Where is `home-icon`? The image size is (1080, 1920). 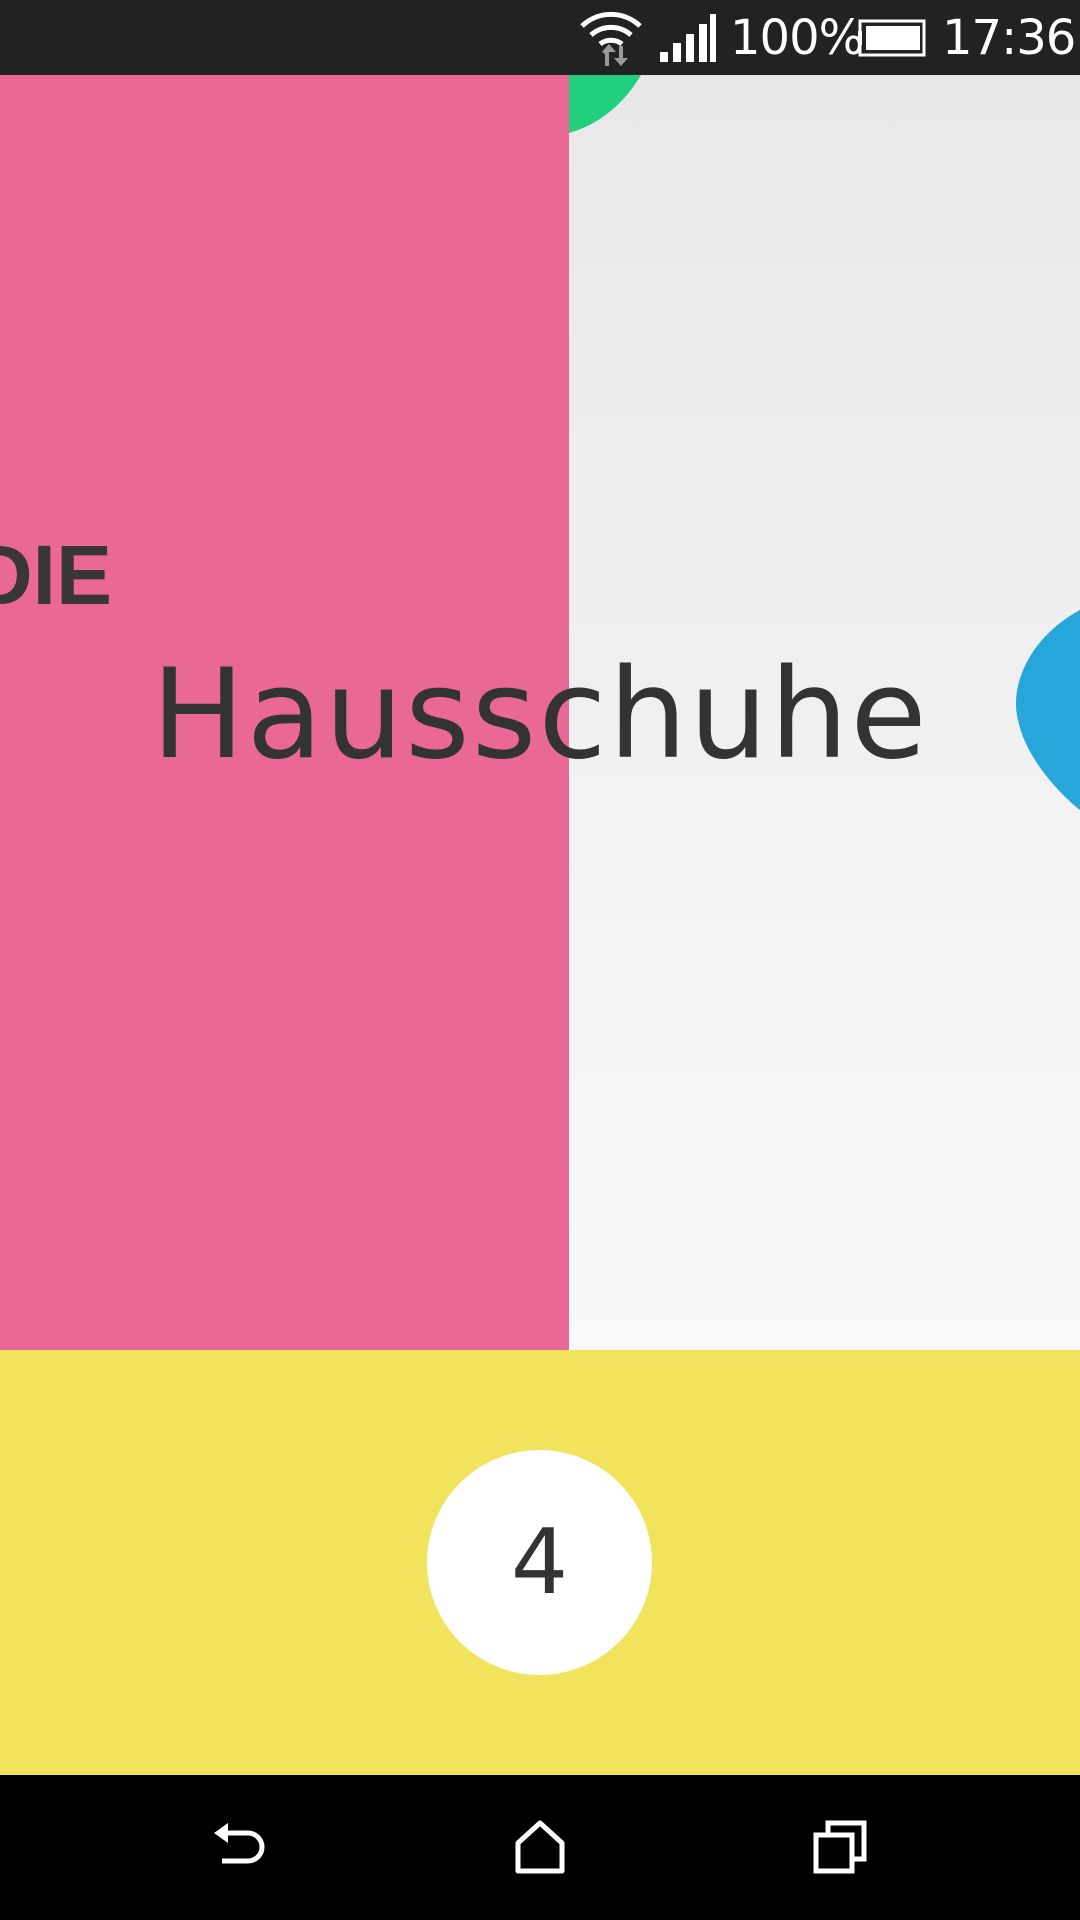
home-icon is located at coordinates (540, 1847).